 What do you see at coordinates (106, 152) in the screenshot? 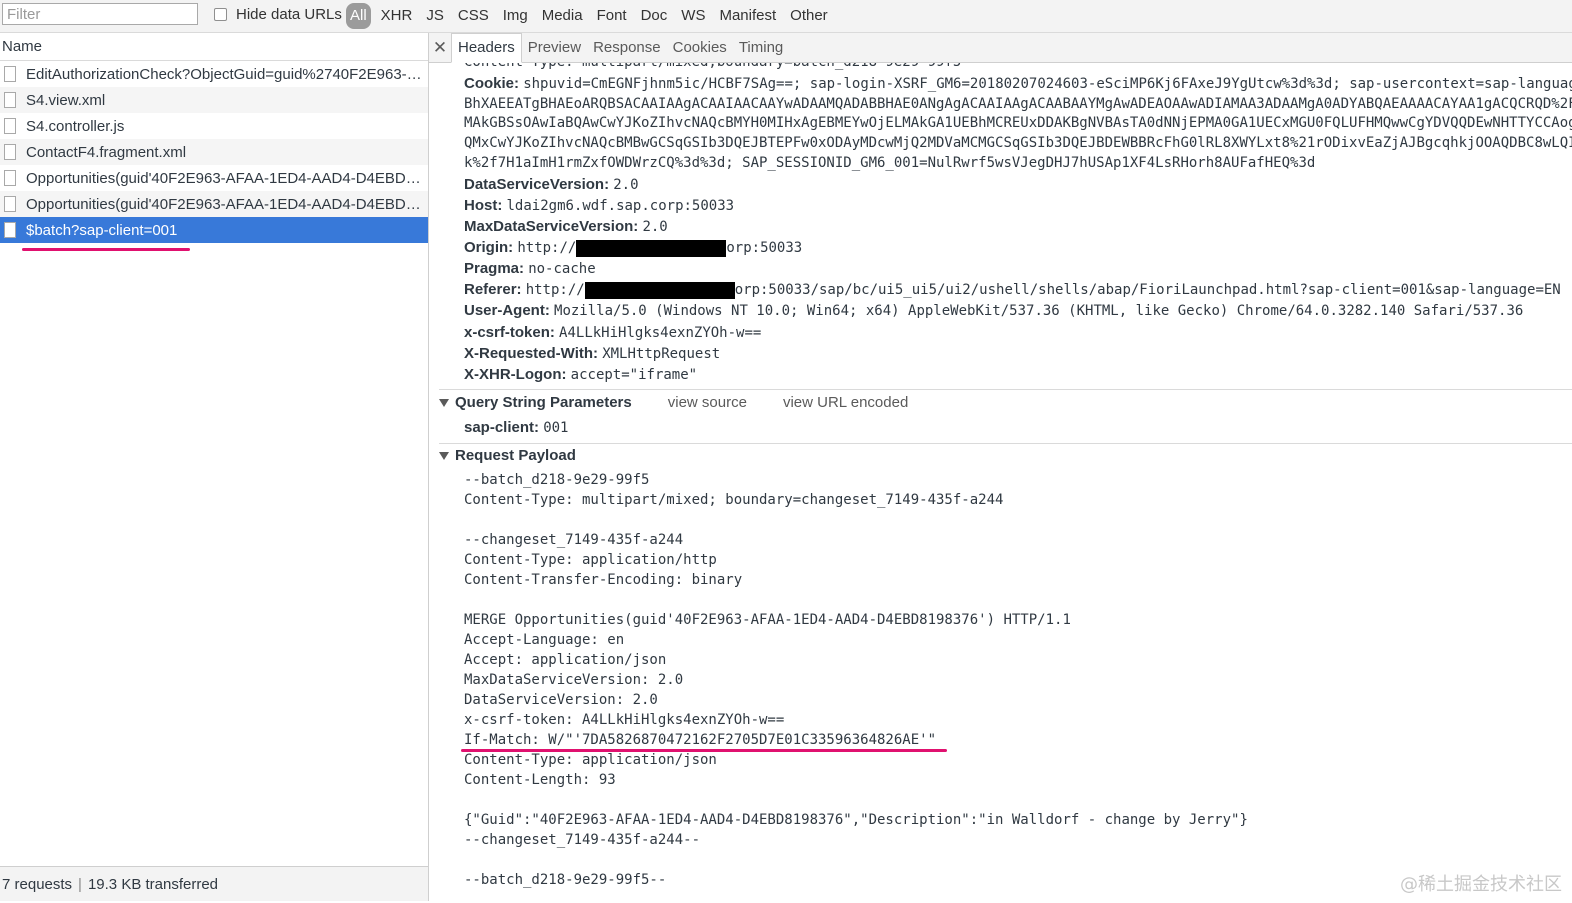
I see `request-name: ContactF4.fragment.xml` at bounding box center [106, 152].